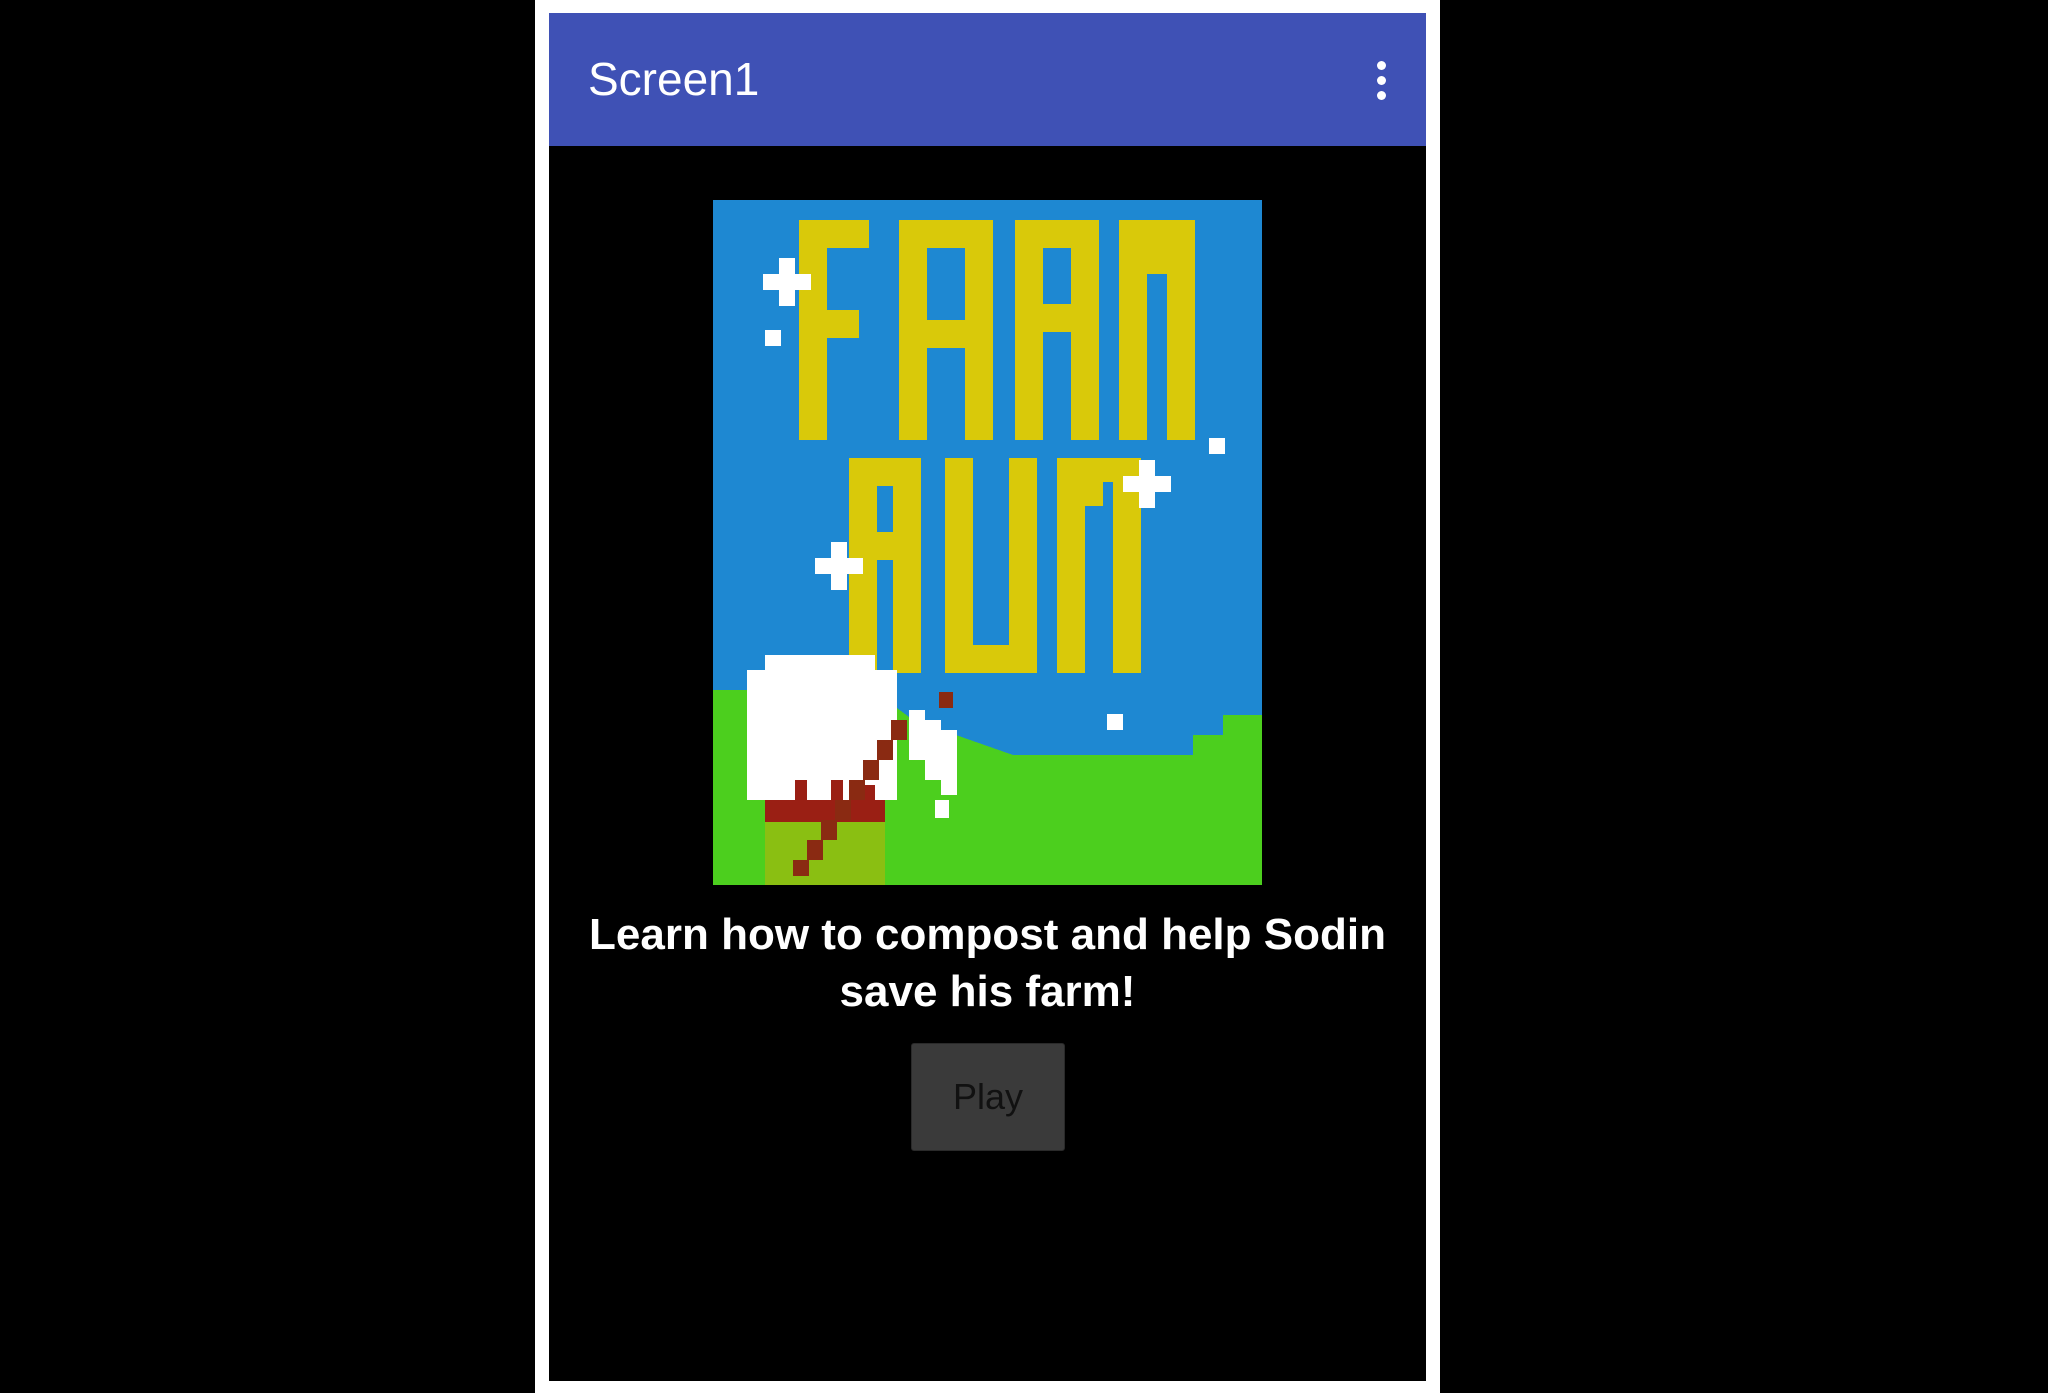 This screenshot has height=1393, width=2048. I want to click on app-bar: Screen1, so click(987, 79).